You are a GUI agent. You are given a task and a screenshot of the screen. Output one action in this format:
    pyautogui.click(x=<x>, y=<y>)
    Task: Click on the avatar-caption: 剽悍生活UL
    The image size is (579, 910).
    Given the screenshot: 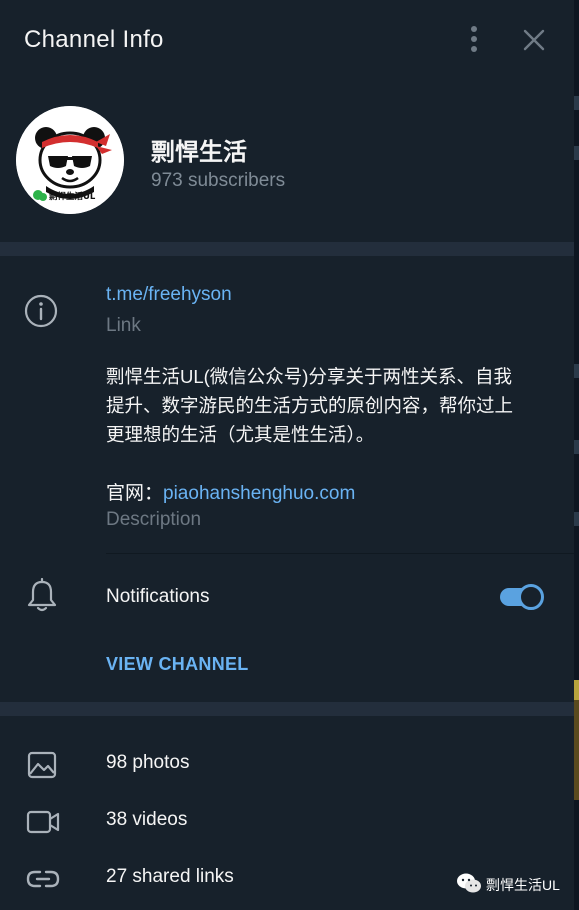 What is the action you would take?
    pyautogui.click(x=72, y=196)
    